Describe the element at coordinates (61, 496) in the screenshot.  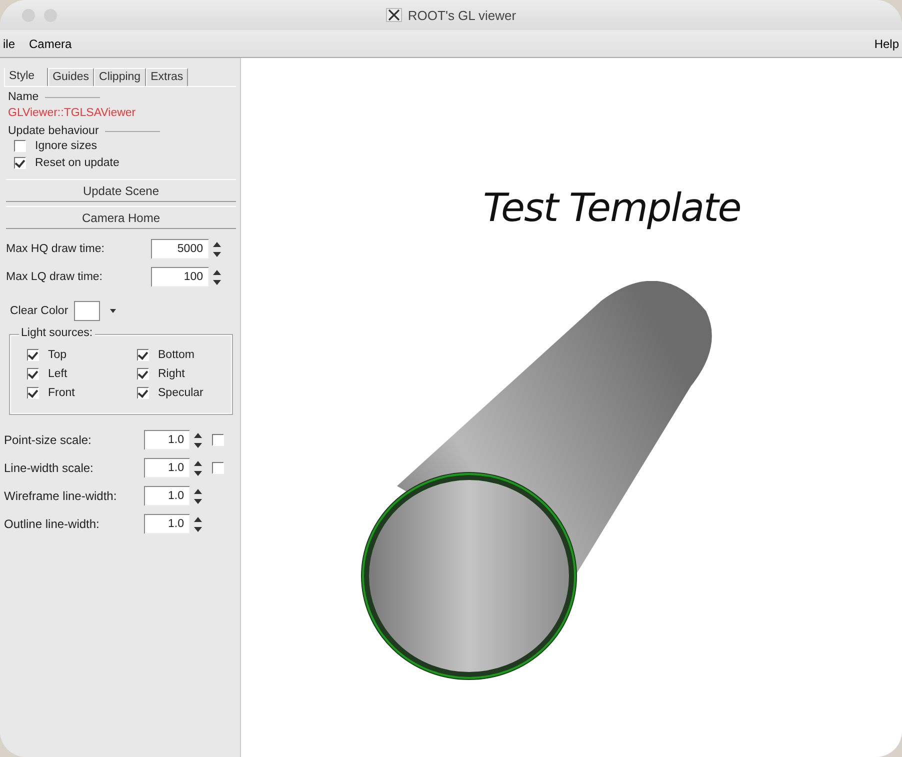
I see `field-label: Wireframe line-width:` at that location.